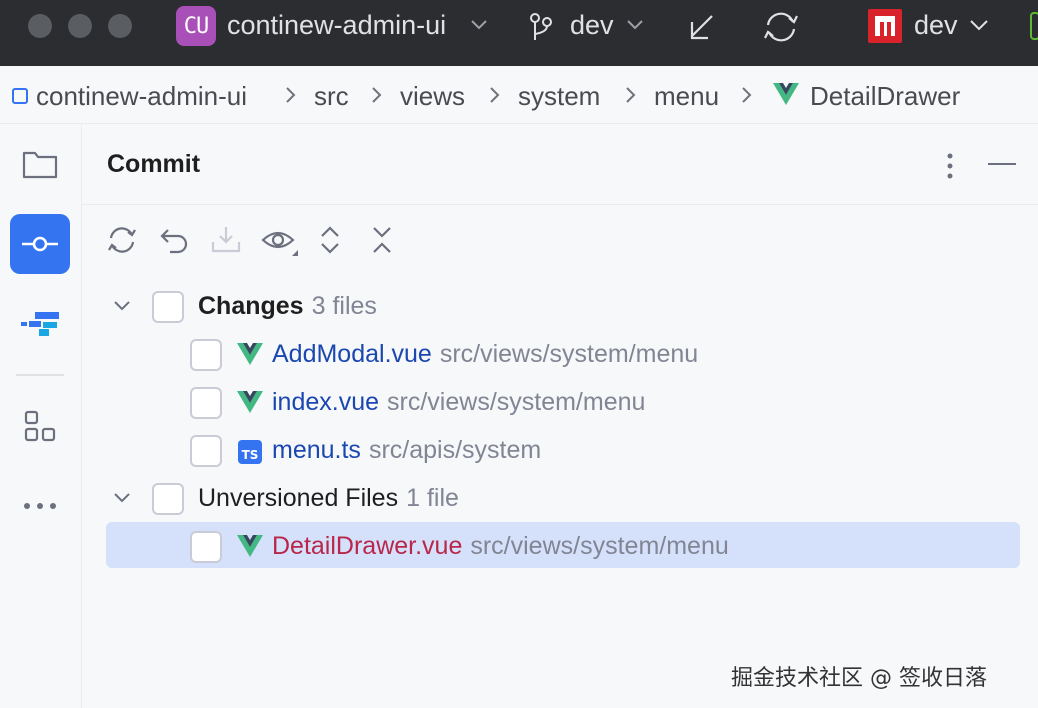  What do you see at coordinates (141, 96) in the screenshot?
I see `breadcrumb-item-project: continew-admin-ui` at bounding box center [141, 96].